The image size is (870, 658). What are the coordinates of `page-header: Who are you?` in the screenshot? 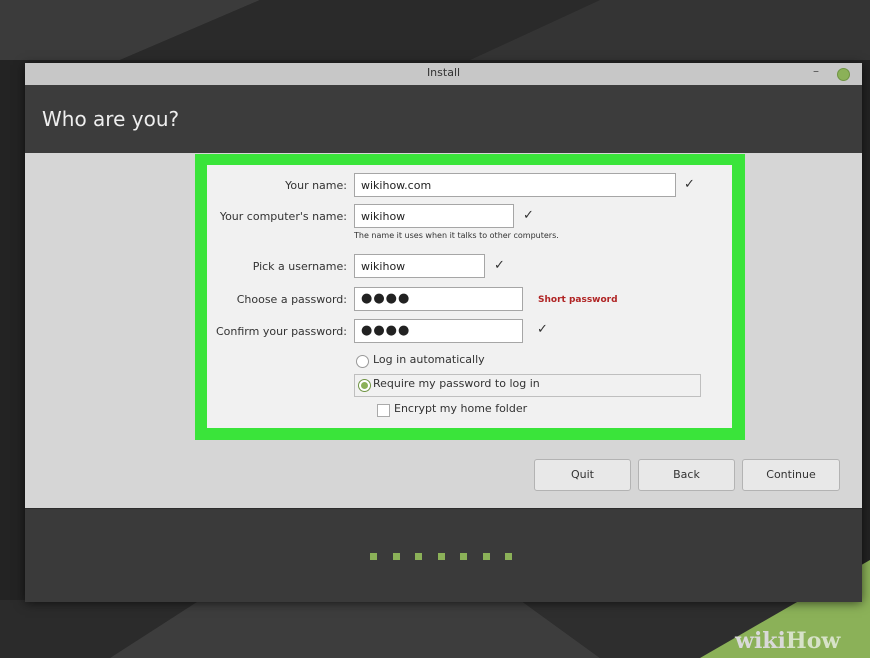 It's located at (443, 119).